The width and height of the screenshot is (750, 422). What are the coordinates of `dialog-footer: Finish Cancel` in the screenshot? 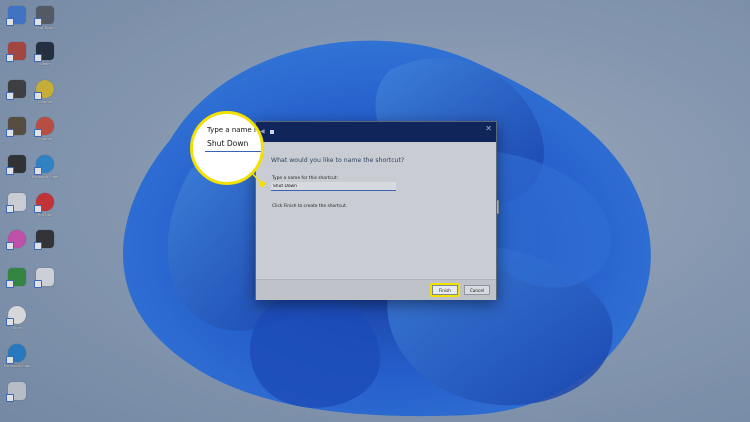 It's located at (376, 289).